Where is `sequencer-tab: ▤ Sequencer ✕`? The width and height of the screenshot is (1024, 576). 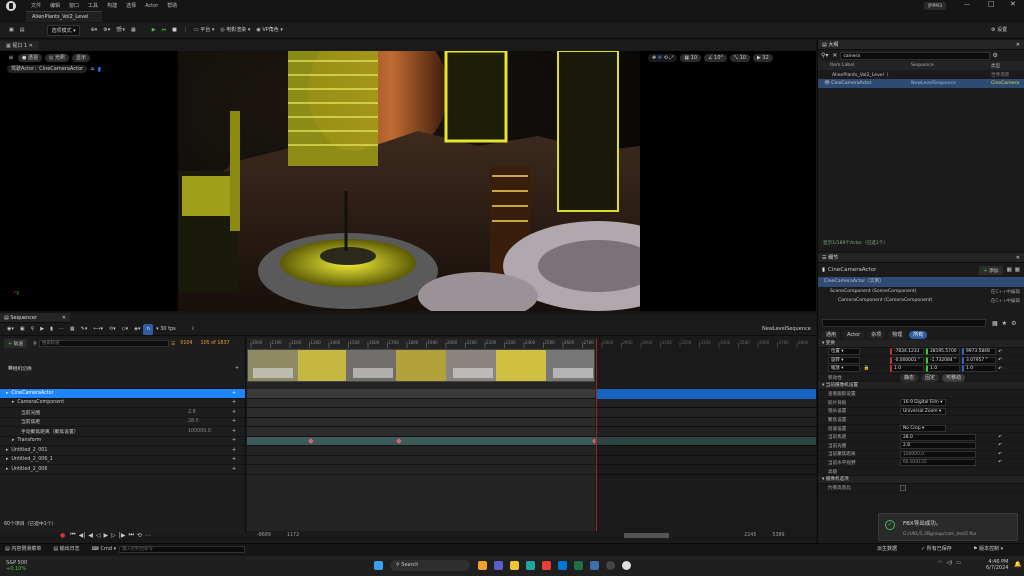 sequencer-tab: ▤ Sequencer ✕ is located at coordinates (35, 318).